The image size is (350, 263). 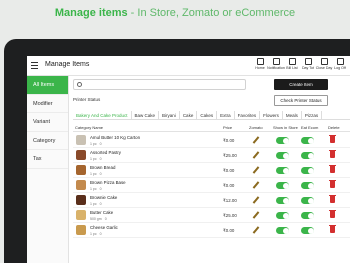 What do you see at coordinates (34, 65) in the screenshot?
I see `menu-icon` at bounding box center [34, 65].